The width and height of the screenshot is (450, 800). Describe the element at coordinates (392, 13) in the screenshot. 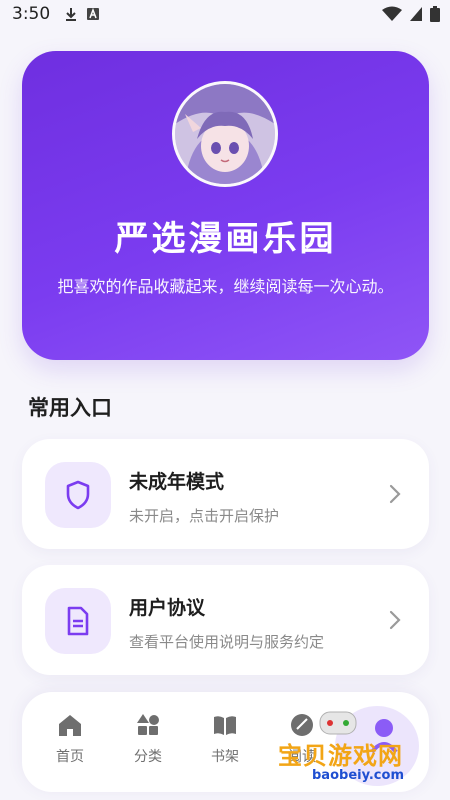

I see `wifi-icon` at that location.